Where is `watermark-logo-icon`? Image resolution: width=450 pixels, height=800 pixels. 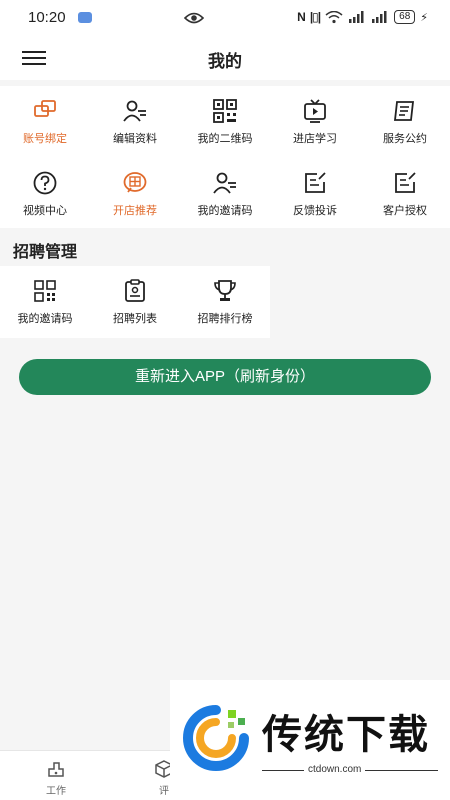
watermark-logo-icon is located at coordinates (216, 738).